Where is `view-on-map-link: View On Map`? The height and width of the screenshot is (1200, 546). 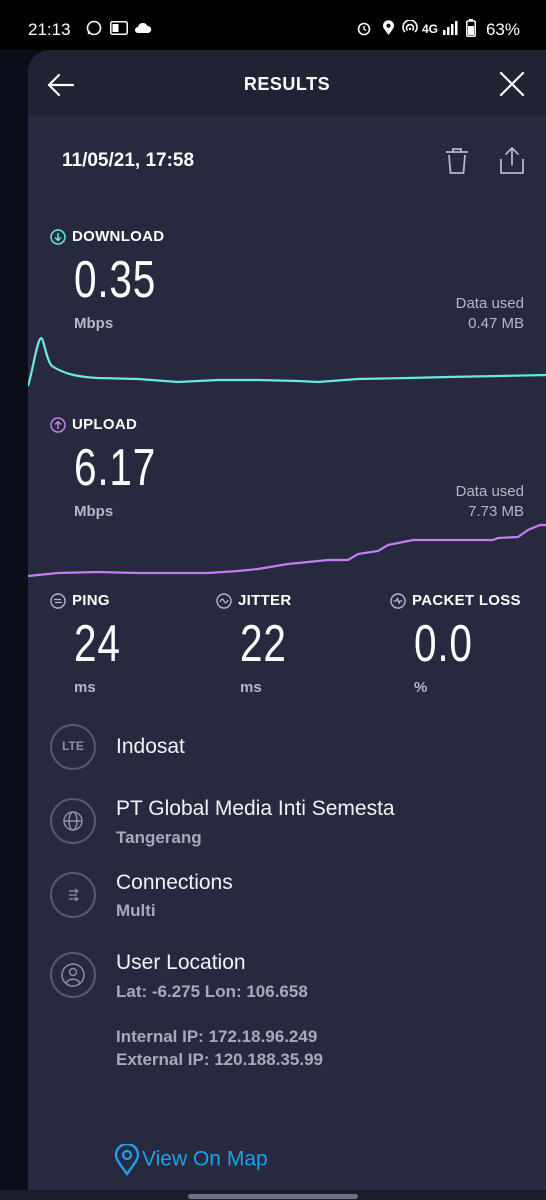
view-on-map-link: View On Map is located at coordinates (191, 1160).